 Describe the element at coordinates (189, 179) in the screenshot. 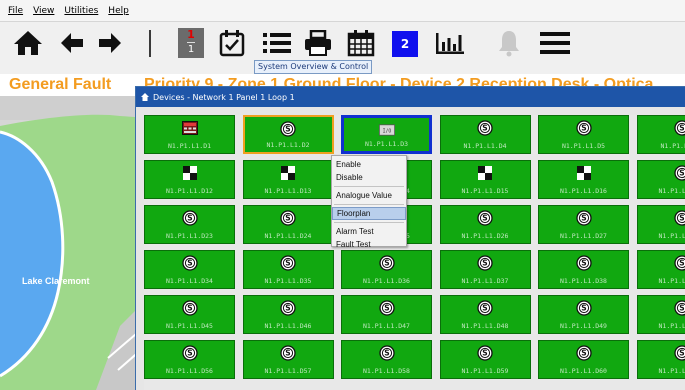

I see `device-tile: N1.P1.L1.D12` at that location.